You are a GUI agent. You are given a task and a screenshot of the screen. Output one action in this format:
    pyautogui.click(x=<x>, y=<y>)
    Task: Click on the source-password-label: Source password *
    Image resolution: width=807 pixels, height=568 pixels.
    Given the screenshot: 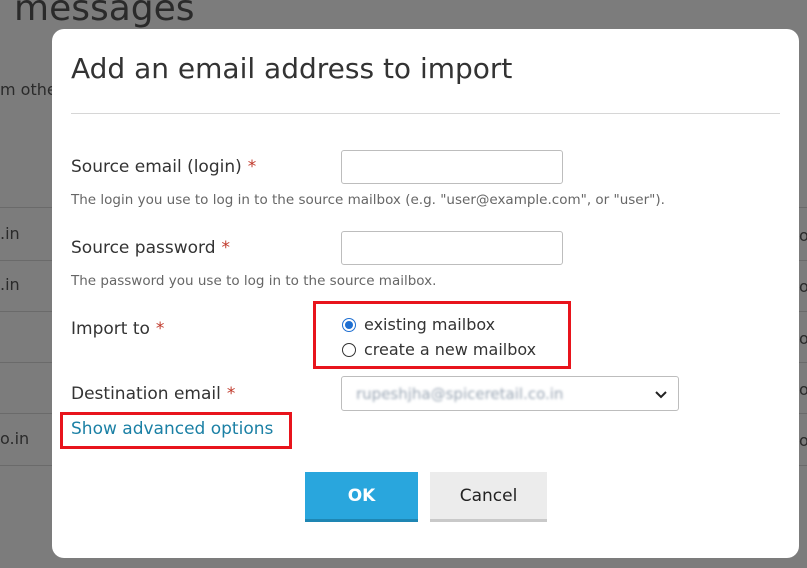 What is the action you would take?
    pyautogui.click(x=150, y=248)
    